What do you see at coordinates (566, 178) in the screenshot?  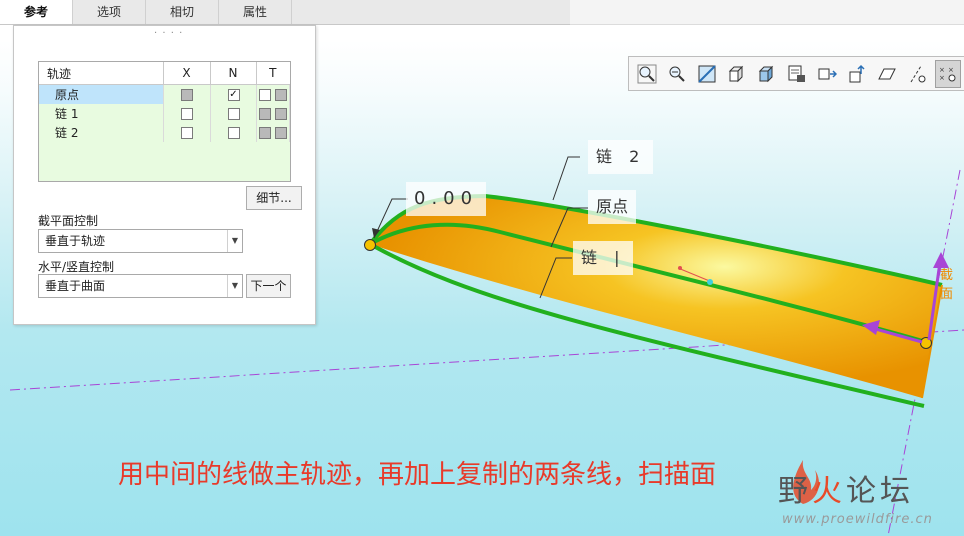 I see `leader-chain2` at bounding box center [566, 178].